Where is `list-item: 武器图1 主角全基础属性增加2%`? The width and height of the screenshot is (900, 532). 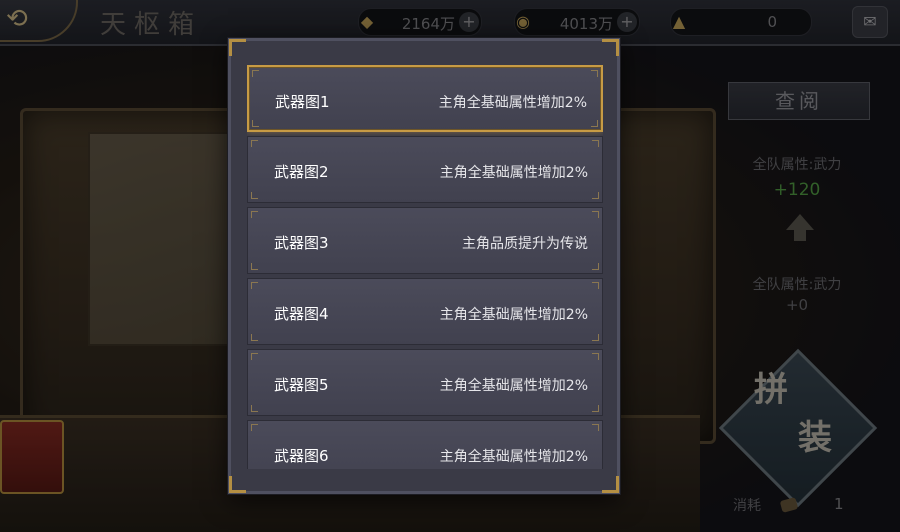
list-item: 武器图1 主角全基础属性增加2% is located at coordinates (425, 98).